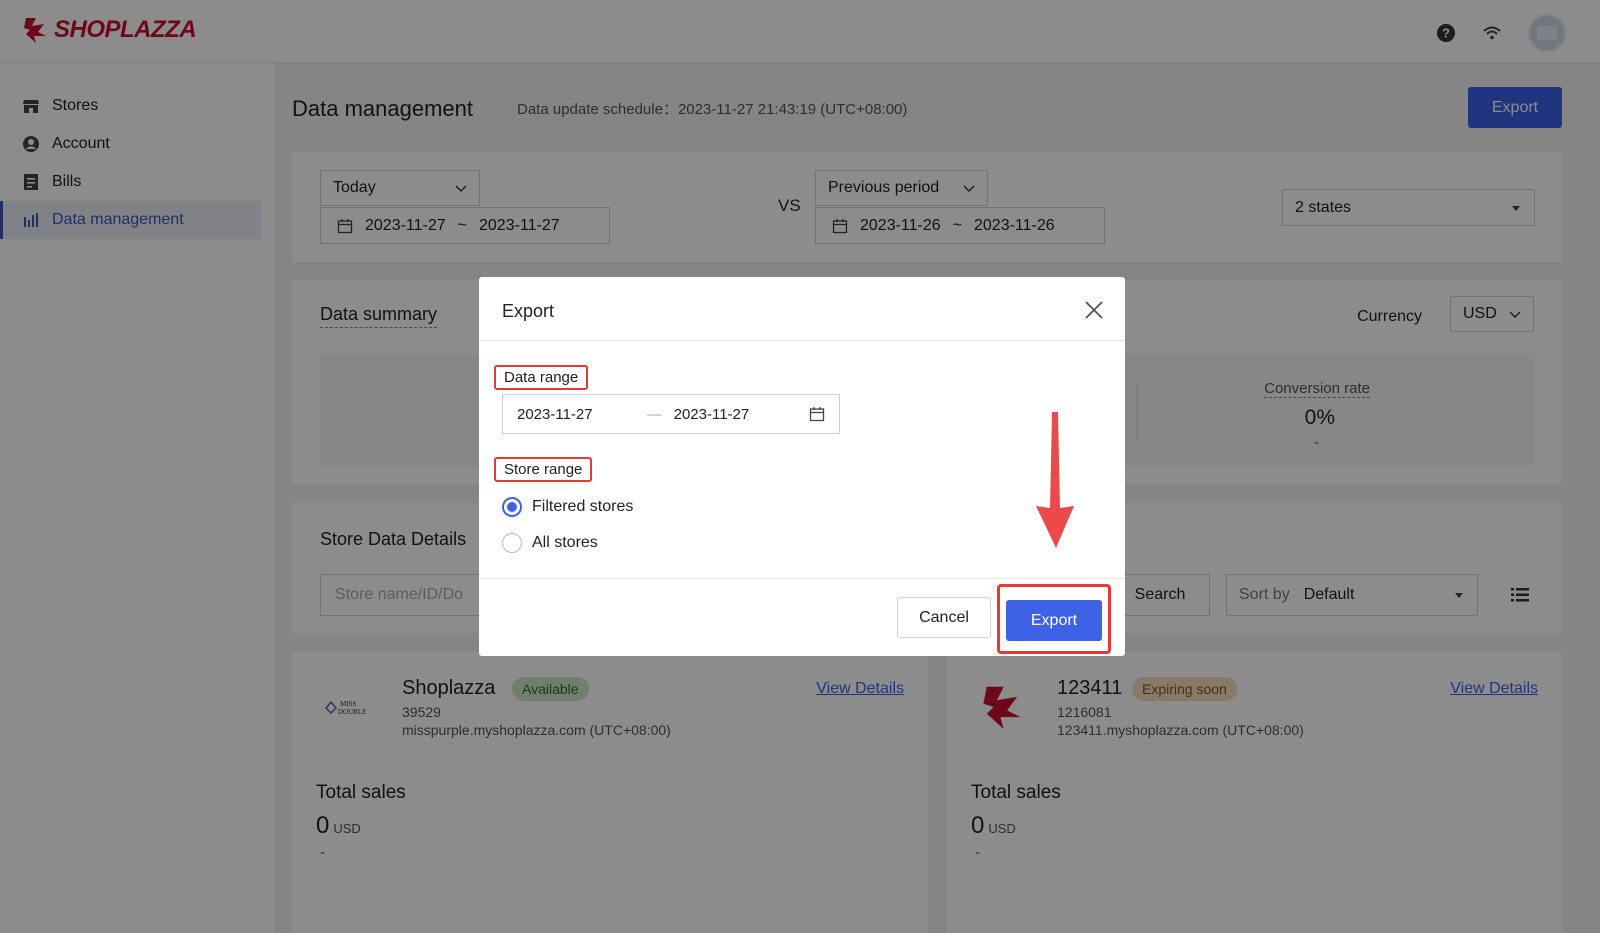 This screenshot has width=1600, height=933. I want to click on radio-label: Filtered stores, so click(583, 506).